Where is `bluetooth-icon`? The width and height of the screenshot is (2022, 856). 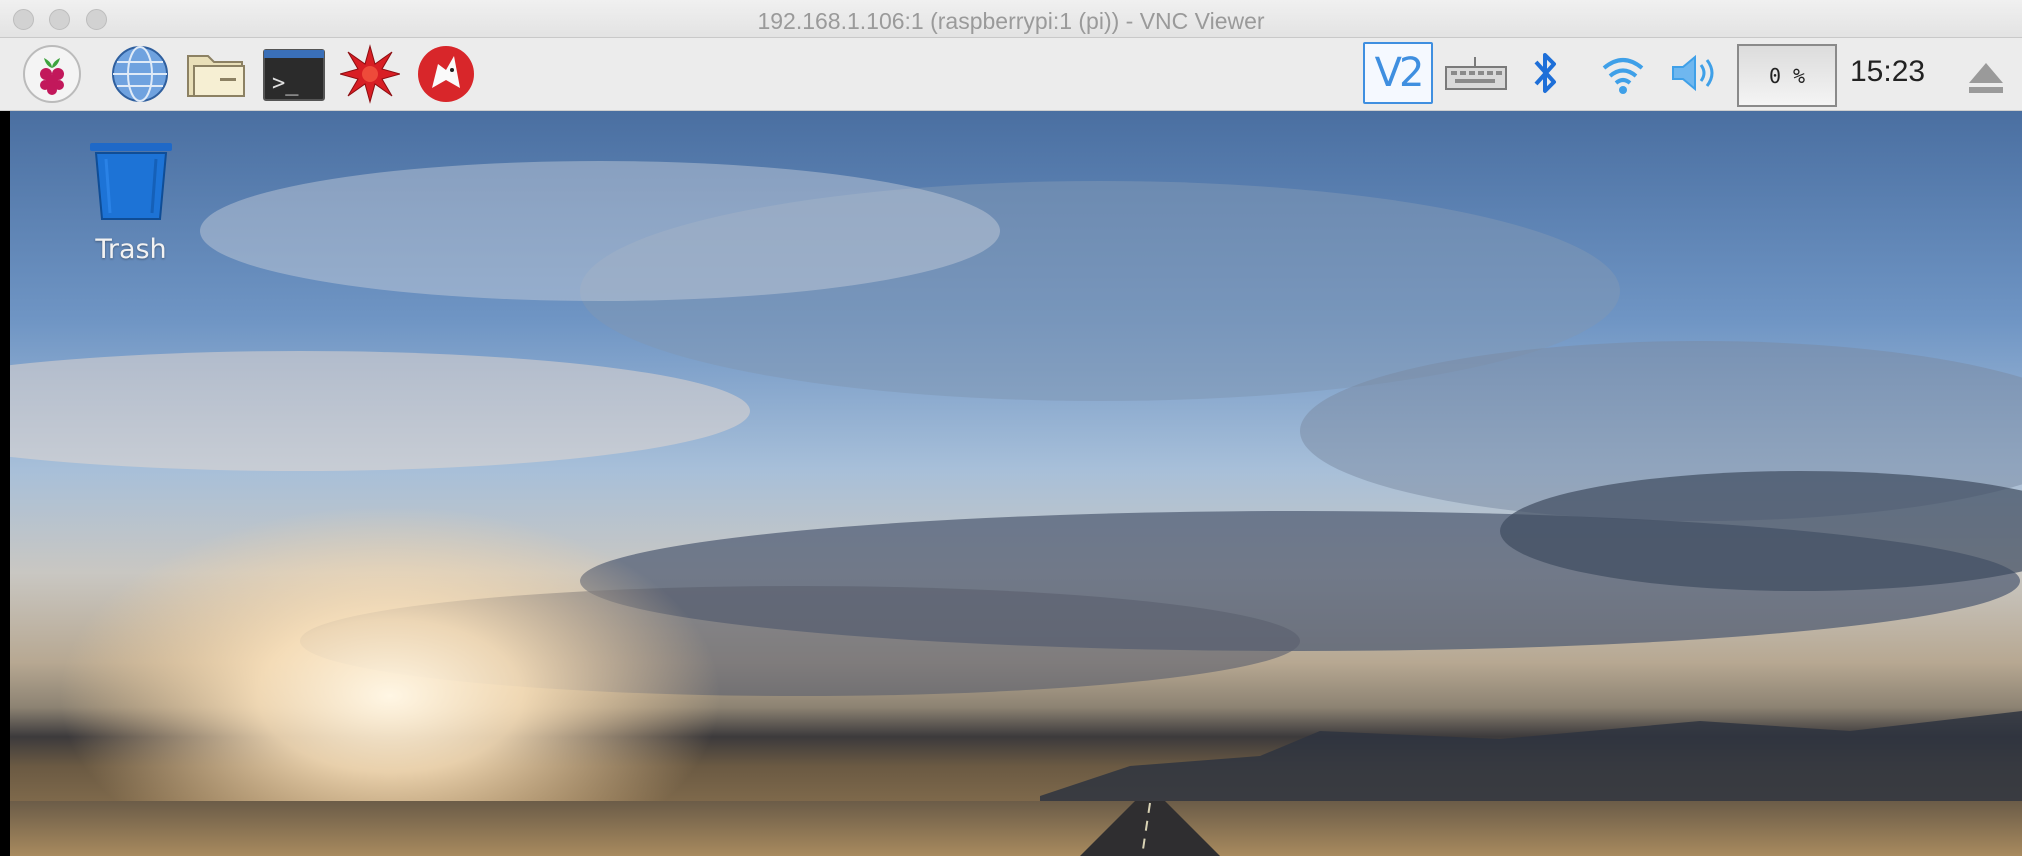 bluetooth-icon is located at coordinates (1545, 73).